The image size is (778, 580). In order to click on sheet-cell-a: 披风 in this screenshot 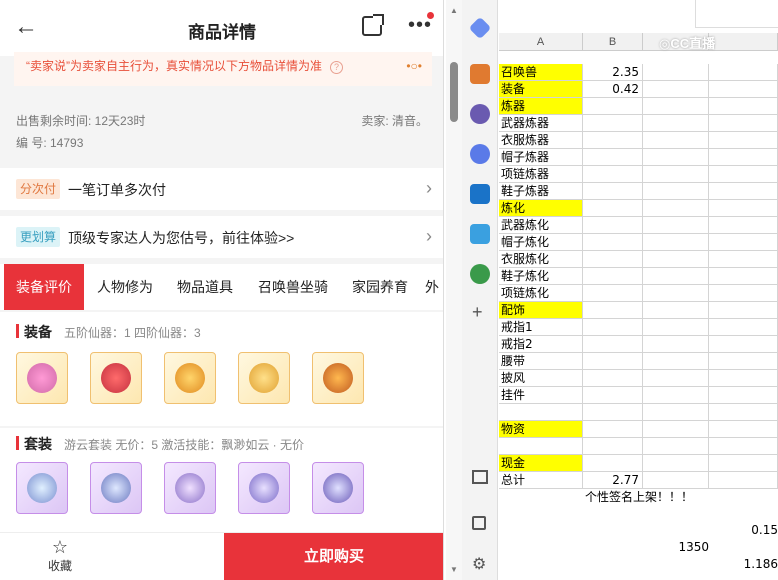, I will do `click(541, 378)`.